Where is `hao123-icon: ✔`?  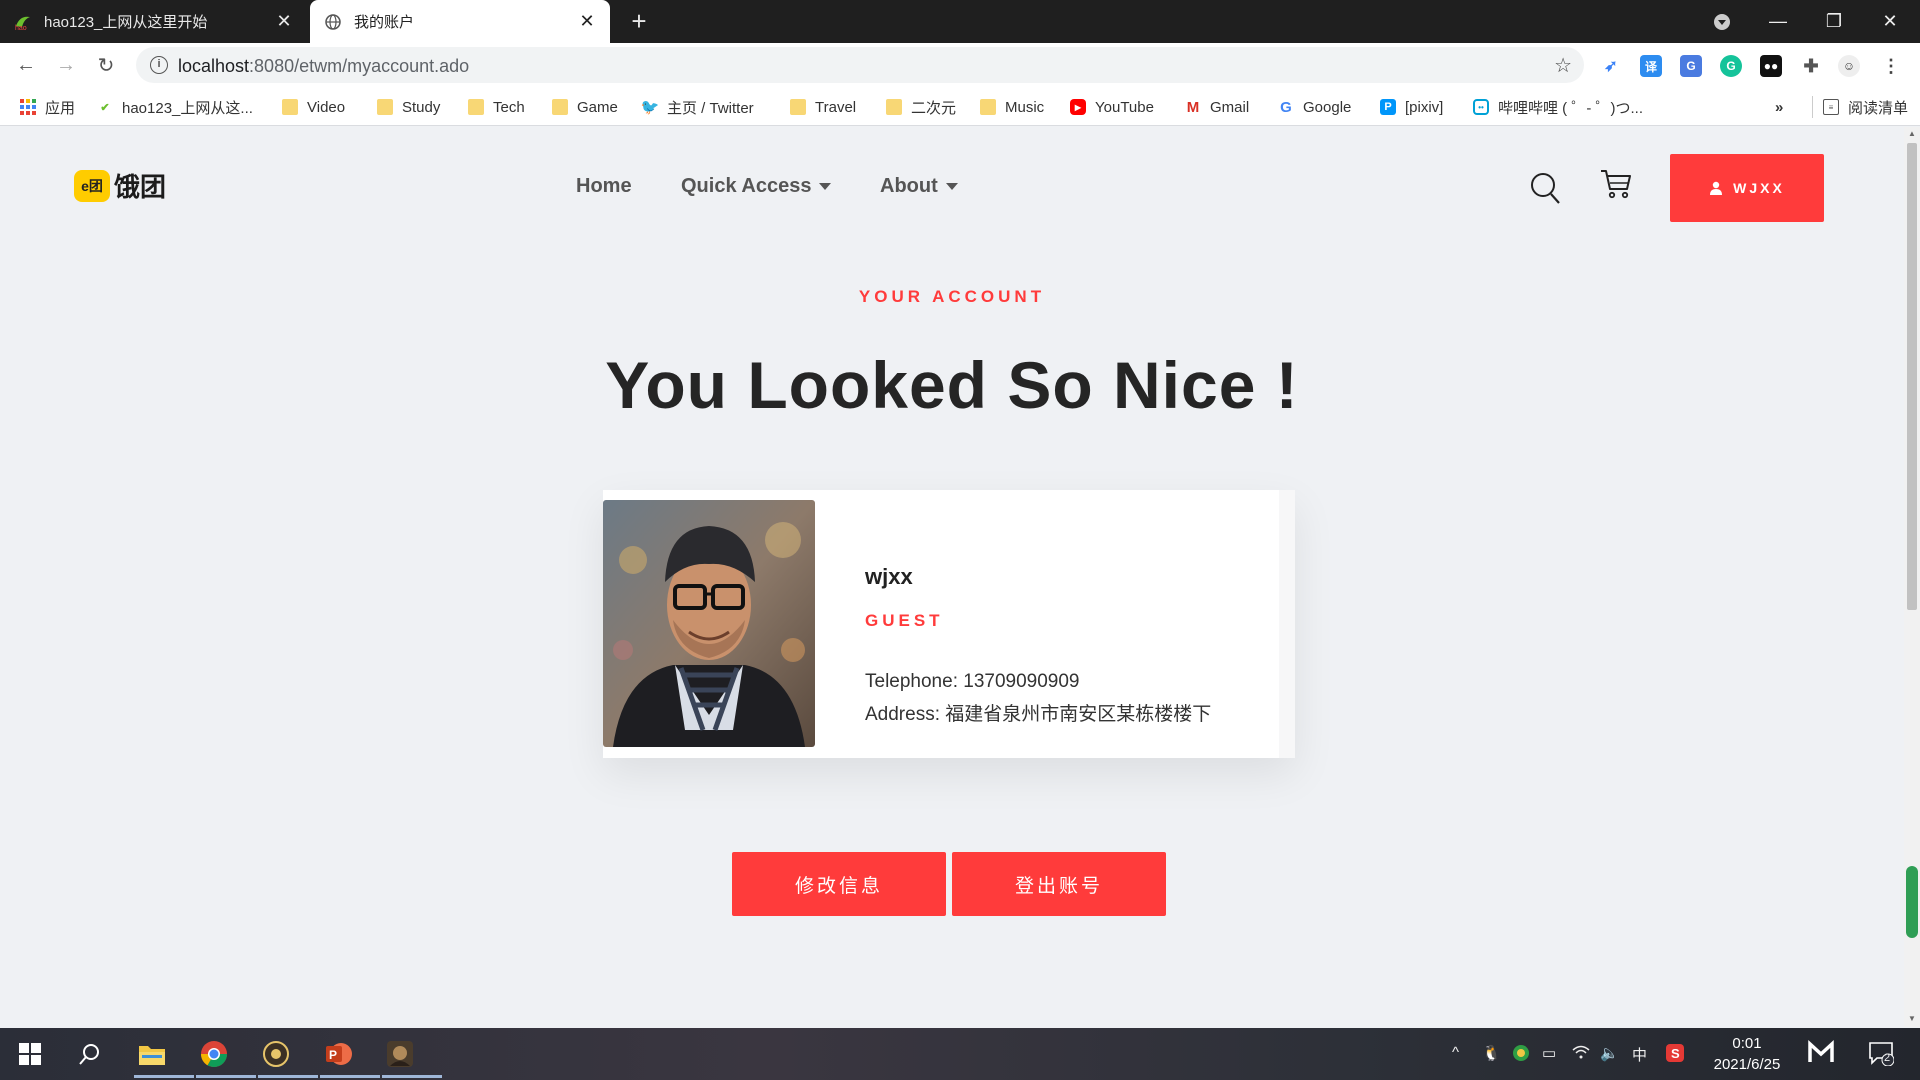 hao123-icon: ✔ is located at coordinates (105, 107).